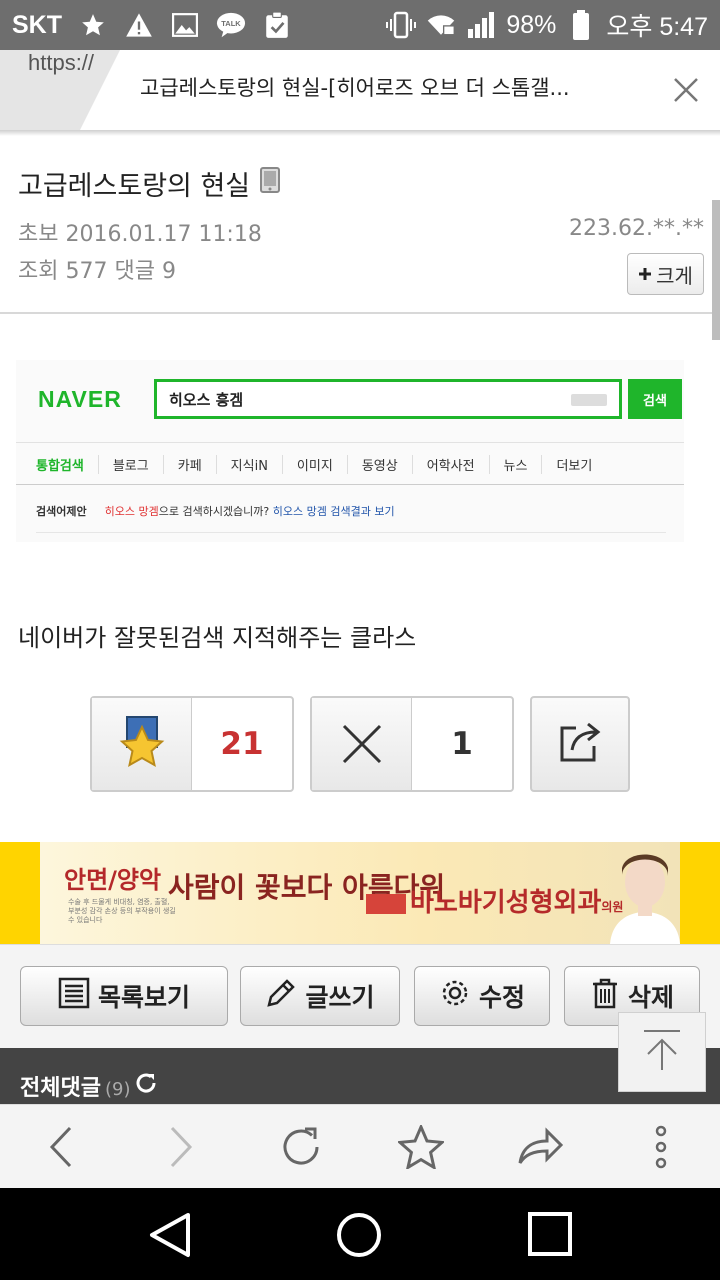 The image size is (720, 1280). Describe the element at coordinates (481, 25) in the screenshot. I see `signal-icon` at that location.